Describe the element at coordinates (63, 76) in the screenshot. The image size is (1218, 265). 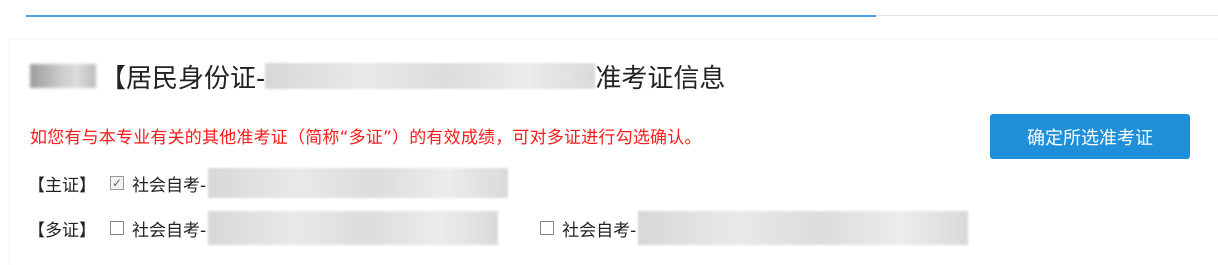
I see `redacted-name` at that location.